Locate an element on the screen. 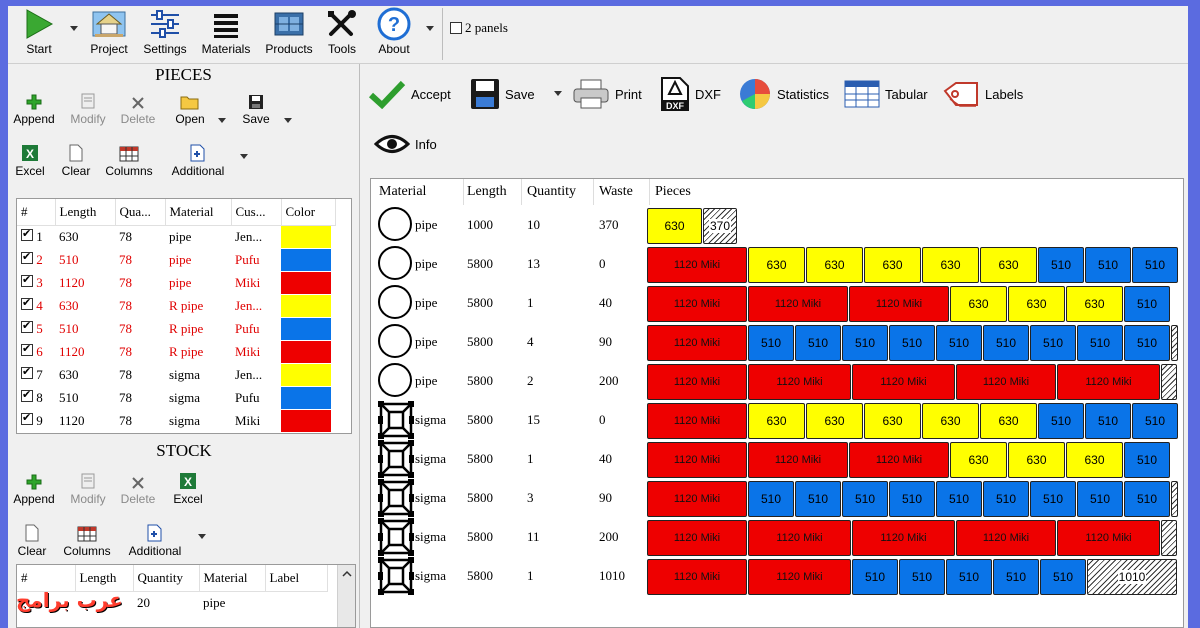 The height and width of the screenshot is (628, 1200). stock-modify-button: Modify is located at coordinates (88, 486).